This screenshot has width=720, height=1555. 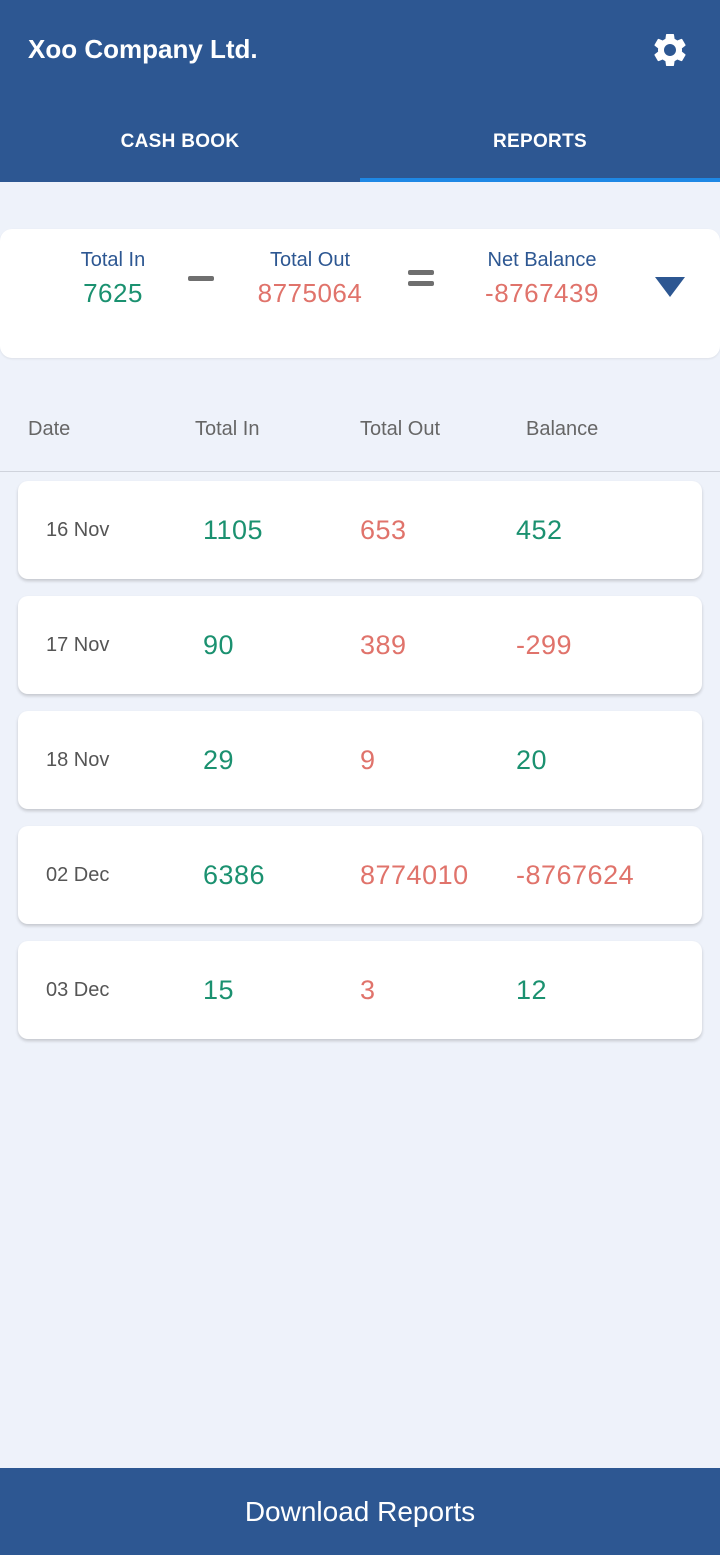 I want to click on row-total-out: 389, so click(x=383, y=645).